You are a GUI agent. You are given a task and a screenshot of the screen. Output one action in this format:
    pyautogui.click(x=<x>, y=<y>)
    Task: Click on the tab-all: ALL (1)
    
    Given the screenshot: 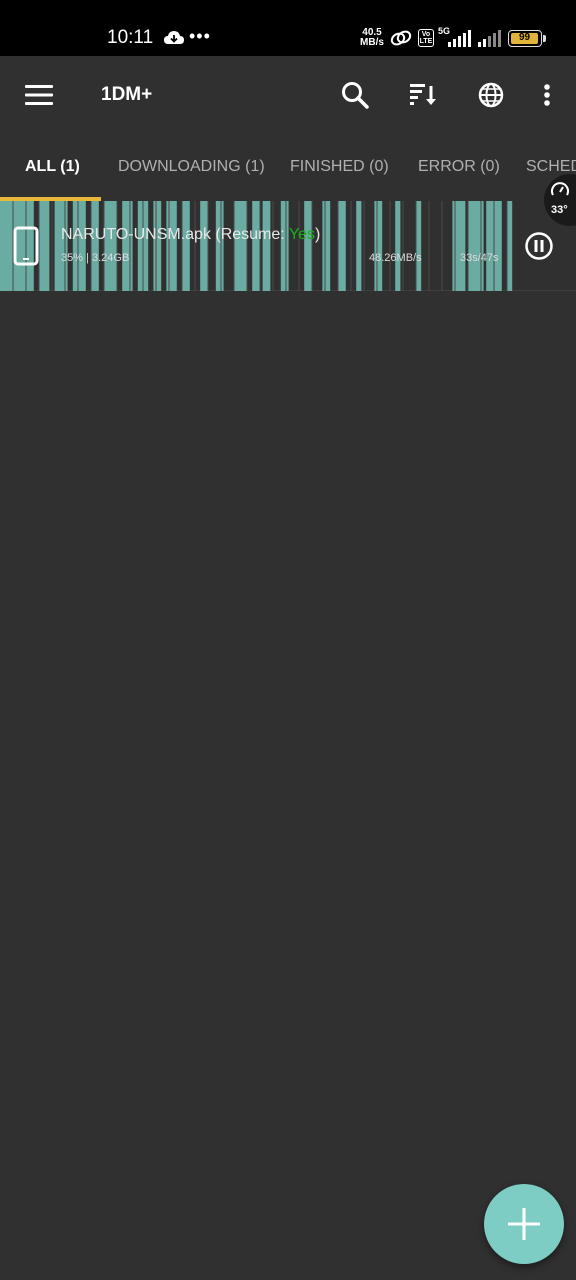 What is the action you would take?
    pyautogui.click(x=52, y=167)
    